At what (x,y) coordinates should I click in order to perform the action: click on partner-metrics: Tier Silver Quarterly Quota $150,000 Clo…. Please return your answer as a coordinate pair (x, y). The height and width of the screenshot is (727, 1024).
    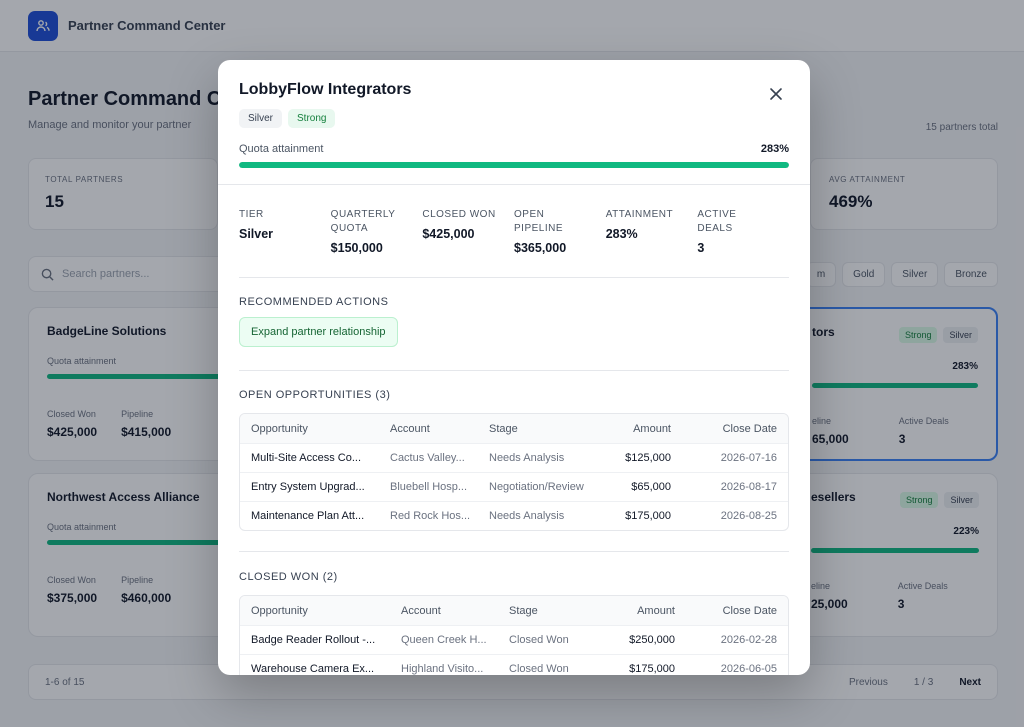
    Looking at the image, I should click on (514, 231).